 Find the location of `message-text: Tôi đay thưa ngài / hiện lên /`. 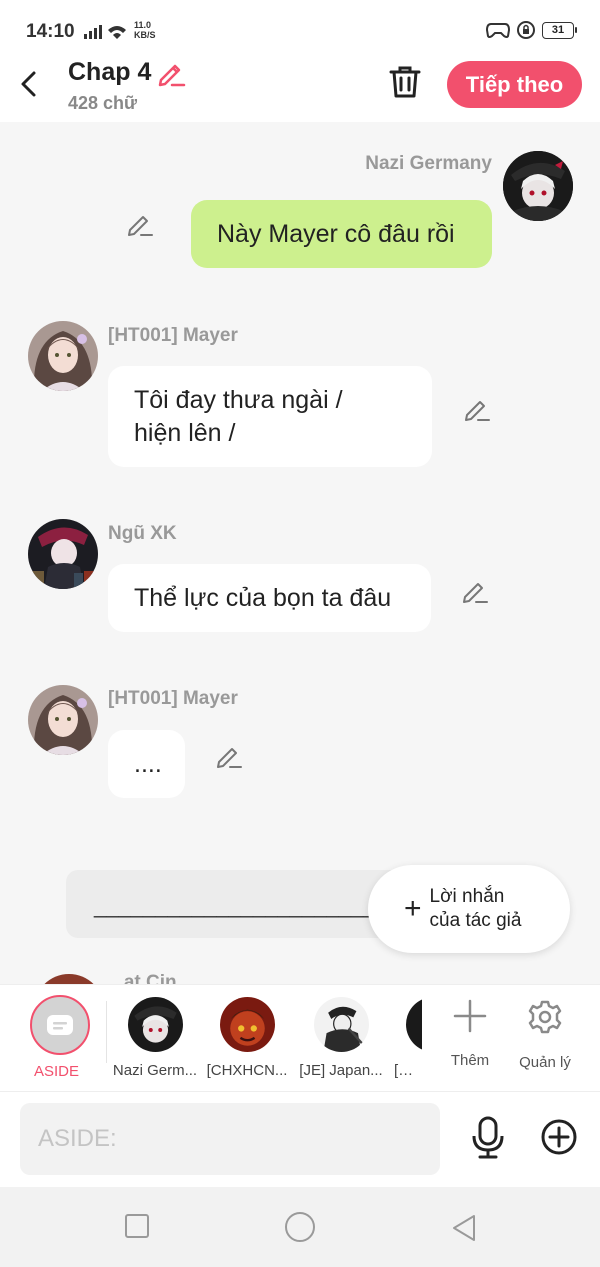

message-text: Tôi đay thưa ngài / hiện lên / is located at coordinates (238, 416).